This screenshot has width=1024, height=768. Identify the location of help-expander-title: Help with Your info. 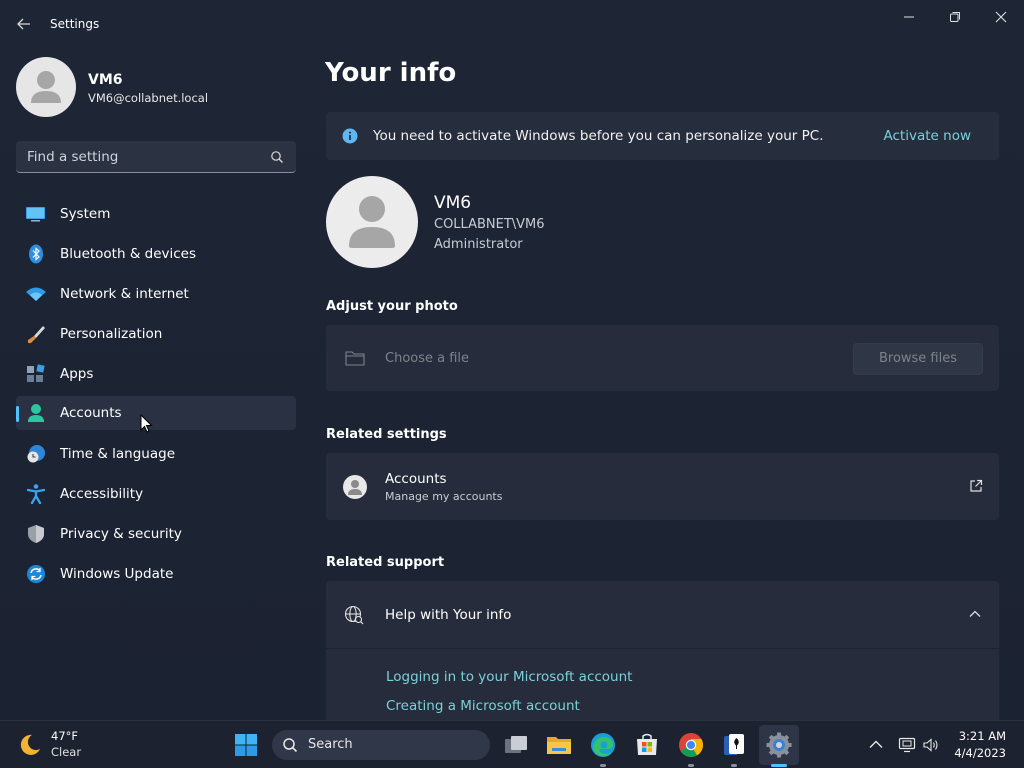
(448, 615).